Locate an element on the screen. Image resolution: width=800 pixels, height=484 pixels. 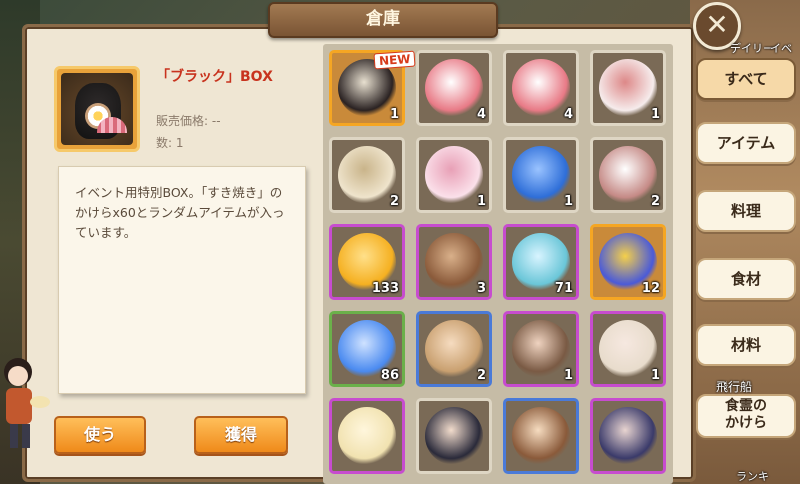
item-count: 3 is located at coordinates (481, 288).